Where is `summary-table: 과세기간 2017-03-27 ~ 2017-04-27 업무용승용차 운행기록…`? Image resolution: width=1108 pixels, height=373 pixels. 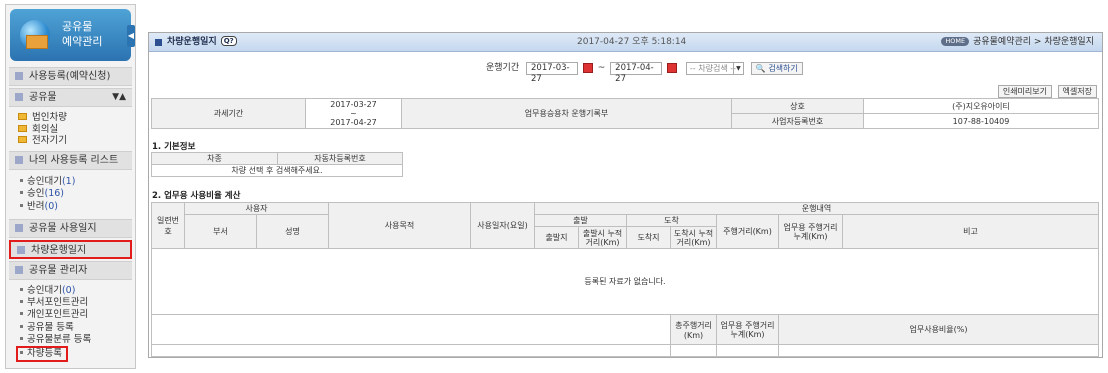 summary-table: 과세기간 2017-03-27 ~ 2017-04-27 업무용승용차 운행기록… is located at coordinates (625, 113).